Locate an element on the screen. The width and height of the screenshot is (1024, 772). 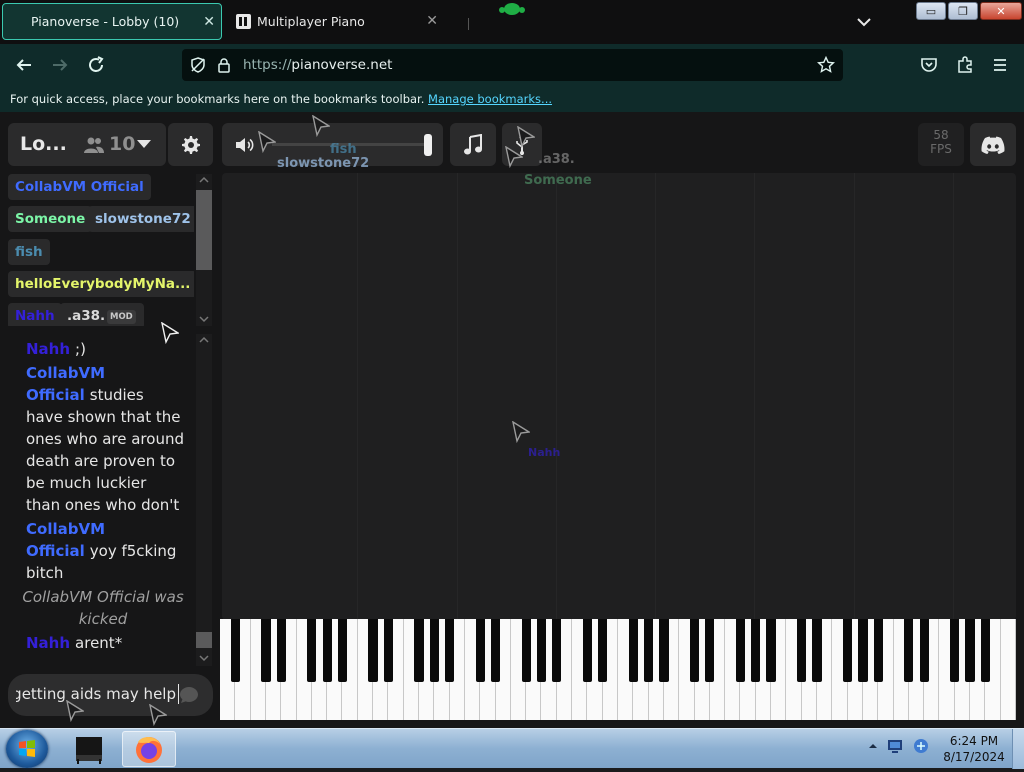
piano-keyboard is located at coordinates (618, 669).